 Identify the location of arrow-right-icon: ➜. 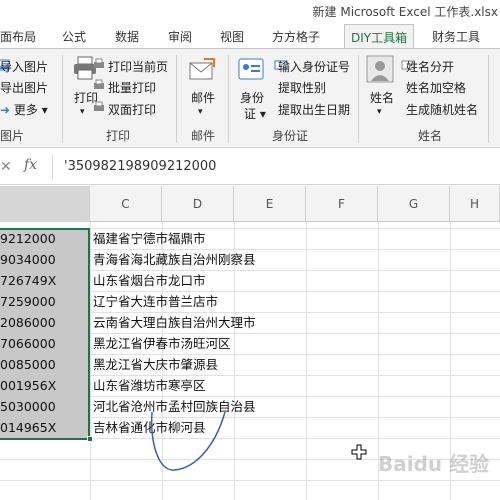
(5, 110).